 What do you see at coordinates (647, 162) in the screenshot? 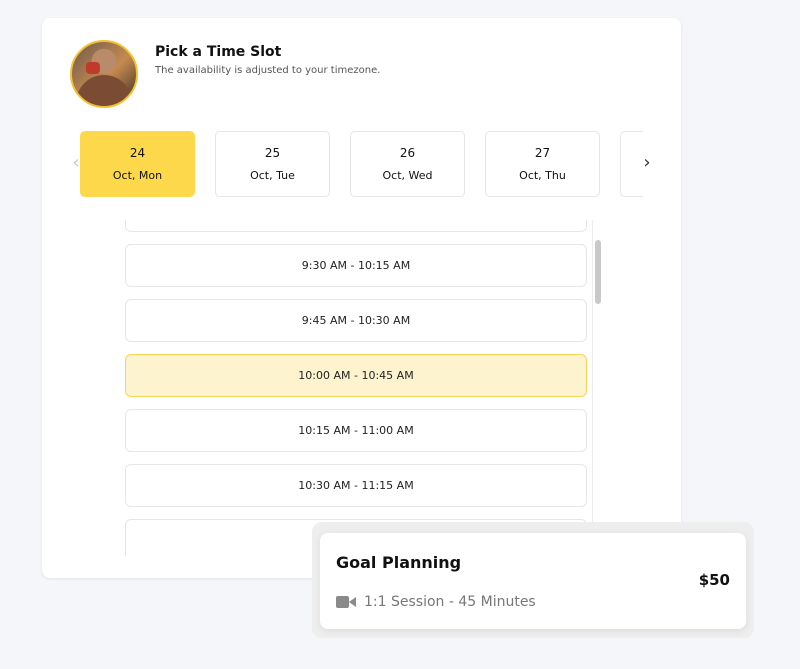
I see `chevron-right-icon: ›` at bounding box center [647, 162].